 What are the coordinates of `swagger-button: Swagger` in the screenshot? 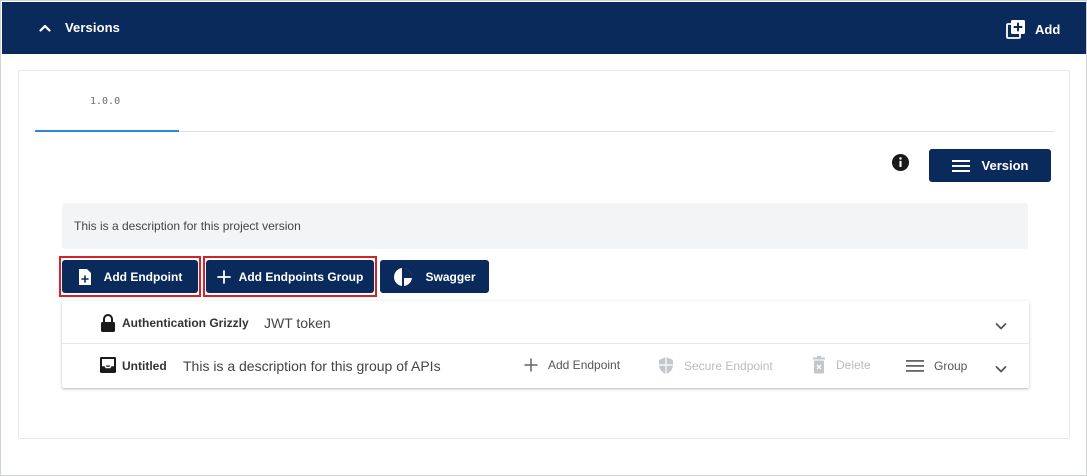 It's located at (434, 276).